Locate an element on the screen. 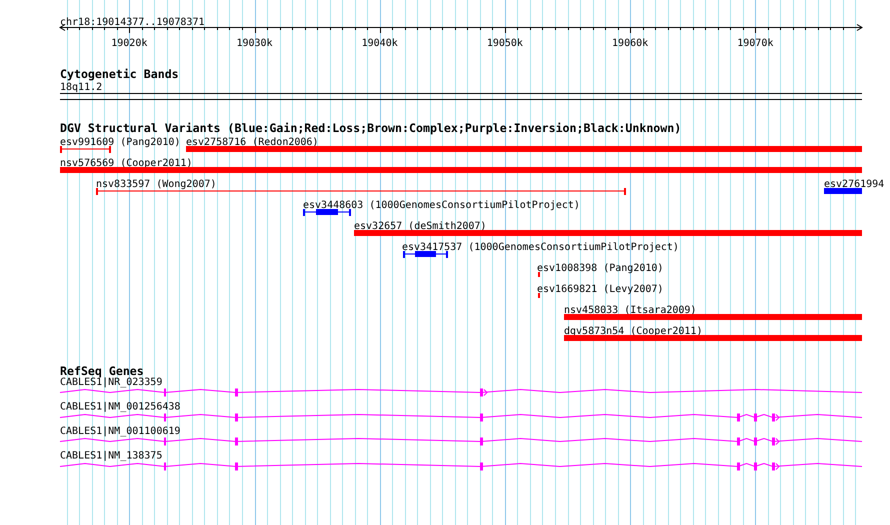 The width and height of the screenshot is (890, 525). tick-label: 19060k is located at coordinates (630, 43).